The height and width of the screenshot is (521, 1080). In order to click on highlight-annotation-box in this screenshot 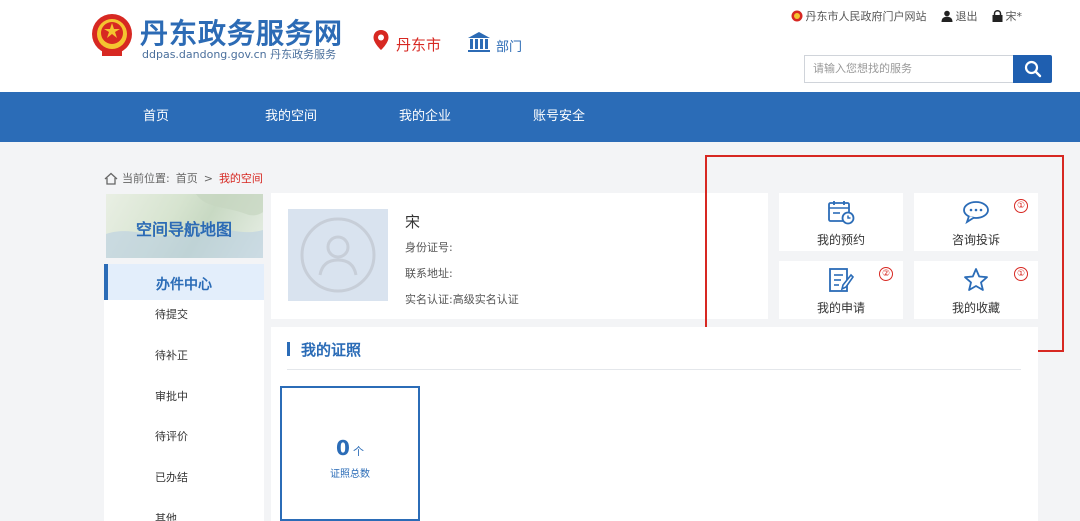, I will do `click(884, 253)`.